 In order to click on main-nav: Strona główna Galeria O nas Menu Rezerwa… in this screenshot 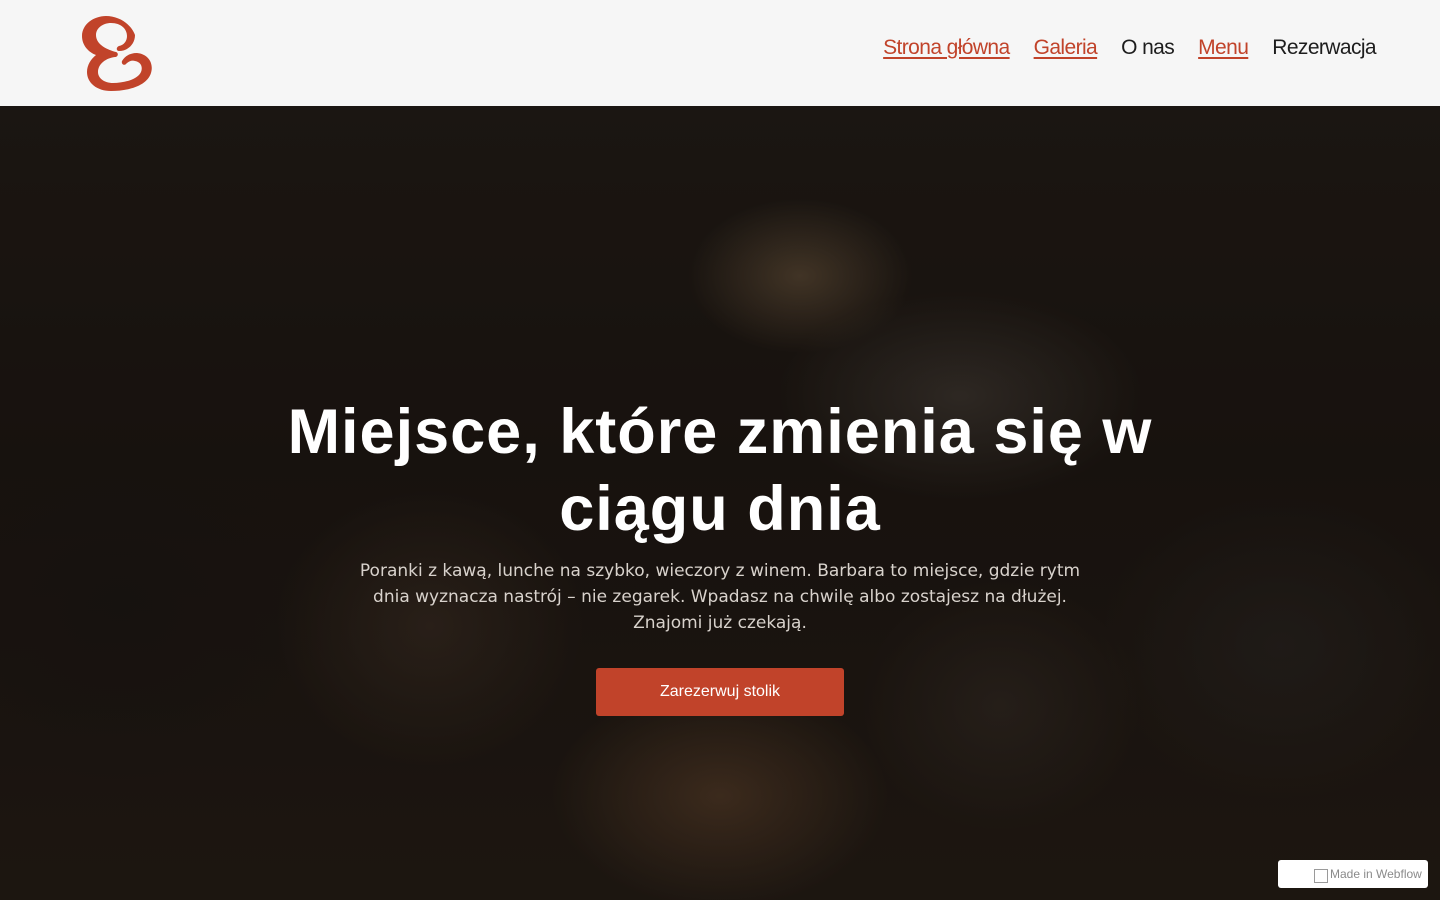, I will do `click(1129, 48)`.